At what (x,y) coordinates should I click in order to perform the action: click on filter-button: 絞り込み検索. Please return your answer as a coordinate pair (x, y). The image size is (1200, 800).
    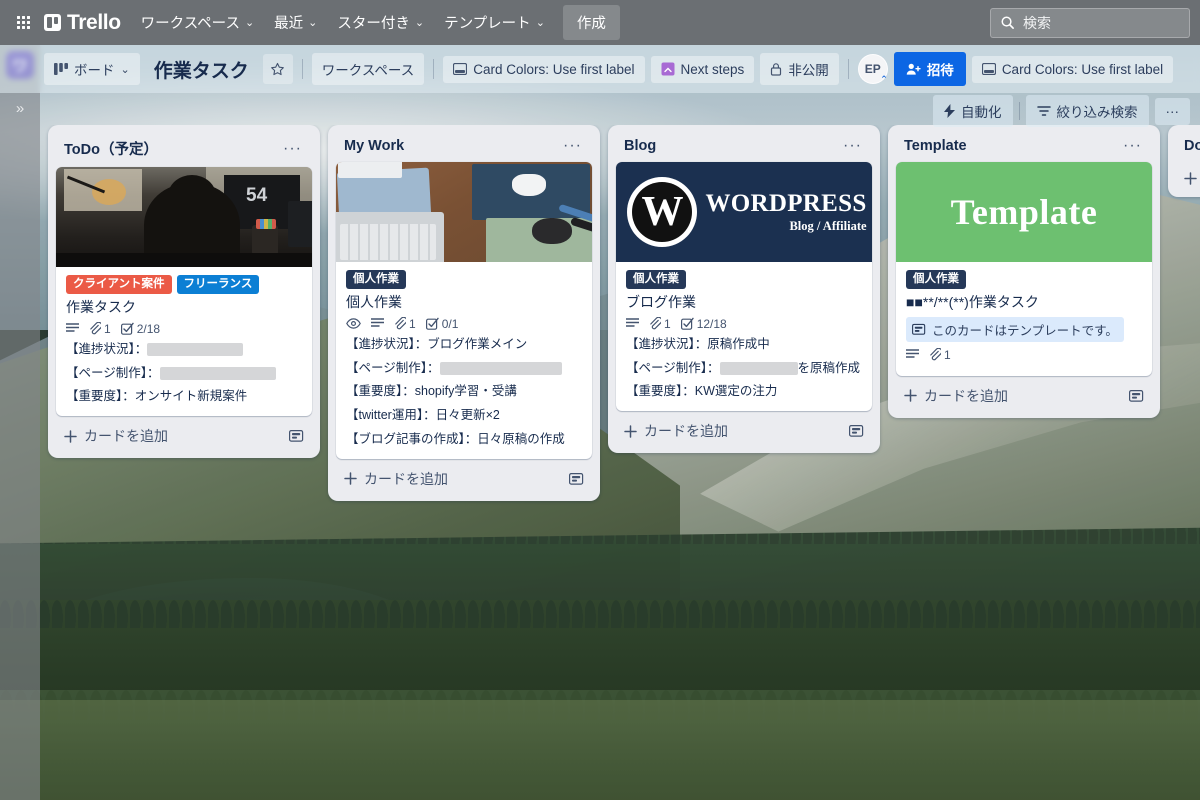
    Looking at the image, I should click on (1087, 111).